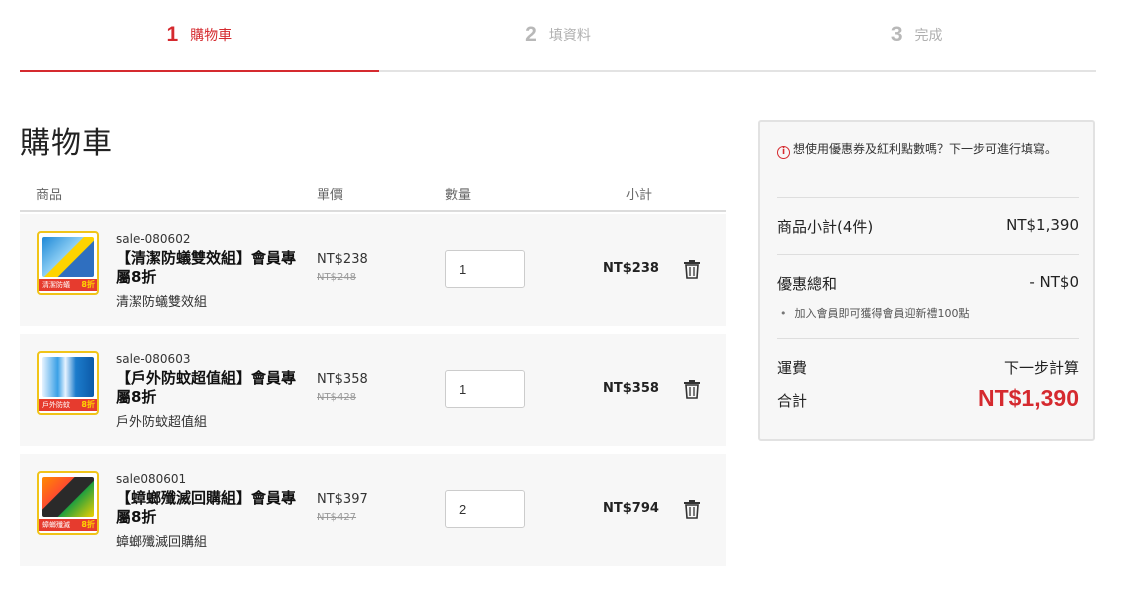 The image size is (1140, 601). Describe the element at coordinates (896, 34) in the screenshot. I see `step-number: 3` at that location.